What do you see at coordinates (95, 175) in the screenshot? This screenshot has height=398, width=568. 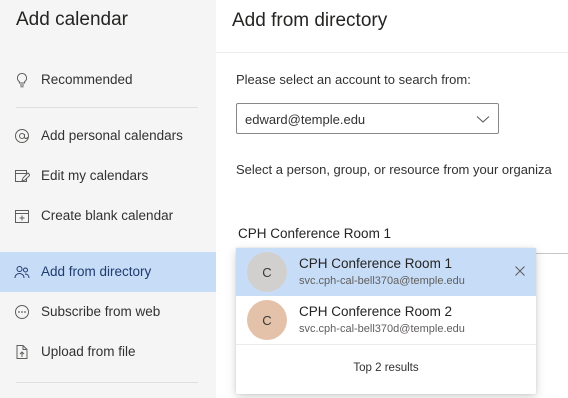 I see `sidebar-item-label: Edit my calendars` at bounding box center [95, 175].